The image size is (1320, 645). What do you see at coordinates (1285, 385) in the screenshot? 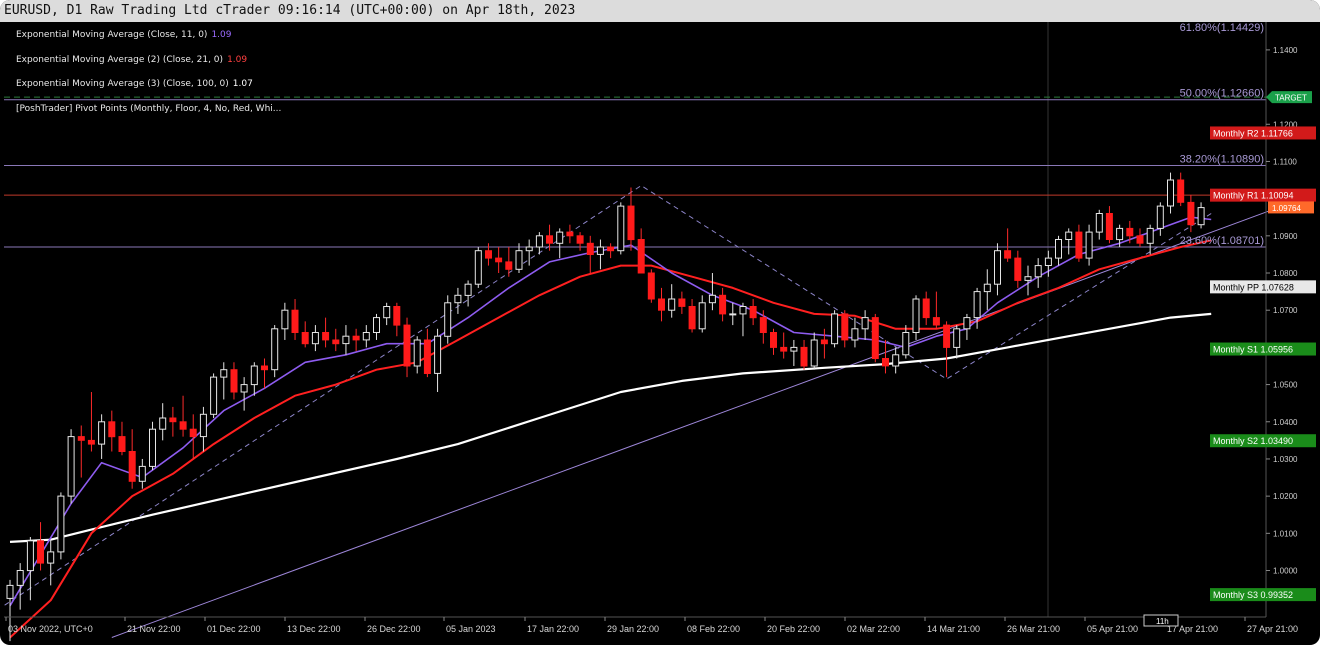
I see `y-tick-label: 1.0500` at bounding box center [1285, 385].